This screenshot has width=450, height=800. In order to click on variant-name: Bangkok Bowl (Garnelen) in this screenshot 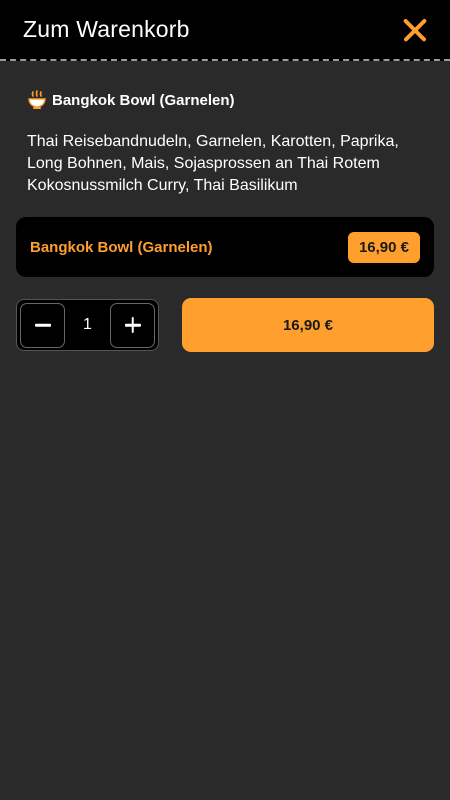, I will do `click(121, 247)`.